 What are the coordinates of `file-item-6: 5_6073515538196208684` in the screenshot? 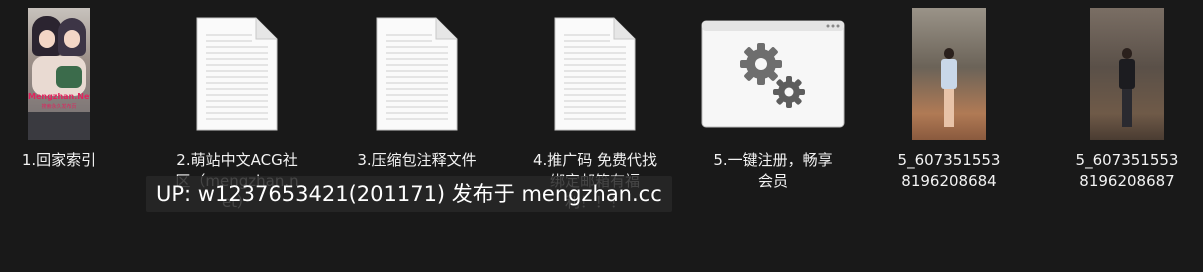 It's located at (949, 96).